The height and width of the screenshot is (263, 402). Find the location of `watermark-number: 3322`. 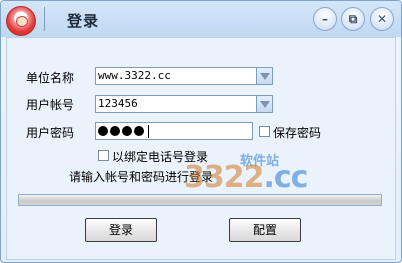

watermark-number: 3322 is located at coordinates (224, 177).